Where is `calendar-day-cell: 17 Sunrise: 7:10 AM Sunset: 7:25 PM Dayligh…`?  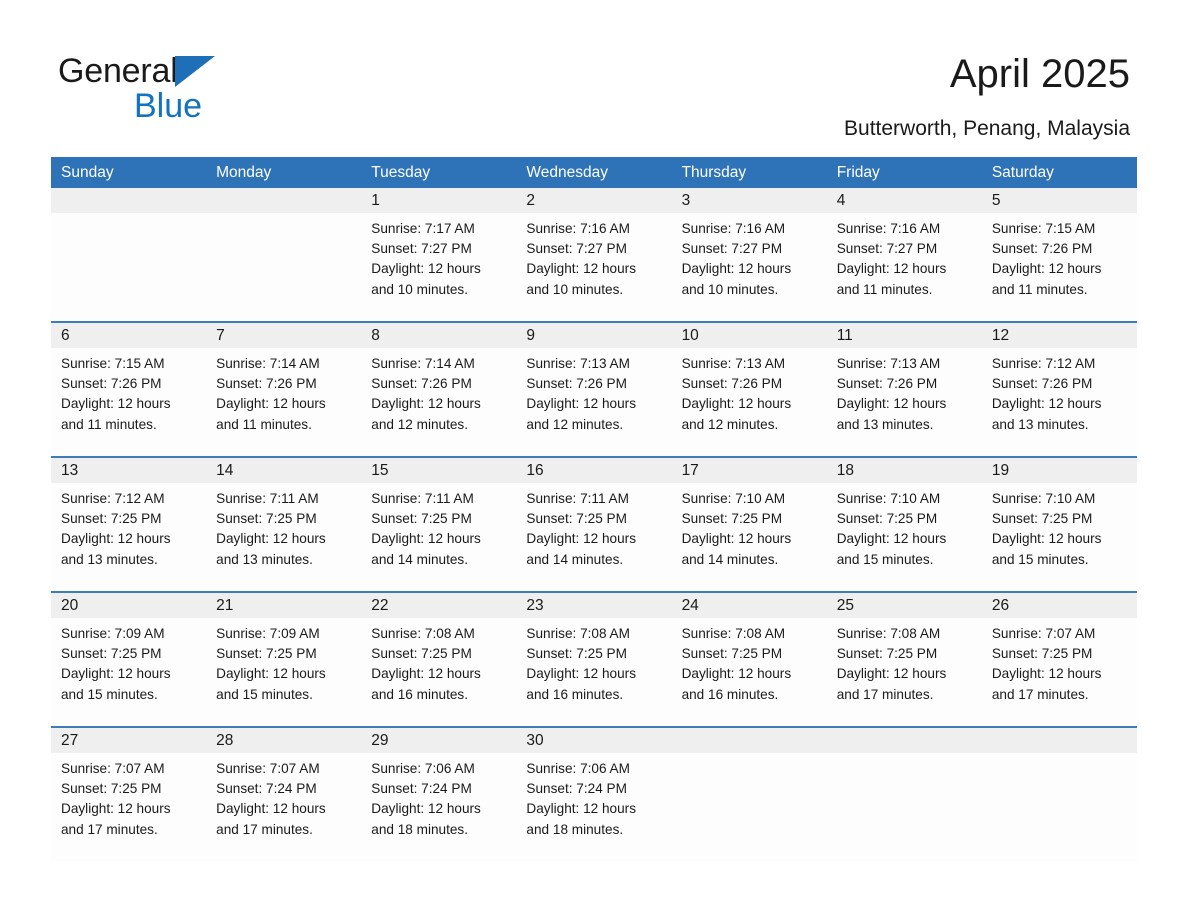
calendar-day-cell: 17 Sunrise: 7:10 AM Sunset: 7:25 PM Dayligh… is located at coordinates (749, 524).